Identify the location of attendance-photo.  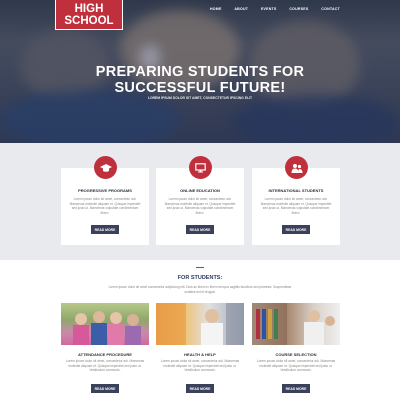
(105, 324).